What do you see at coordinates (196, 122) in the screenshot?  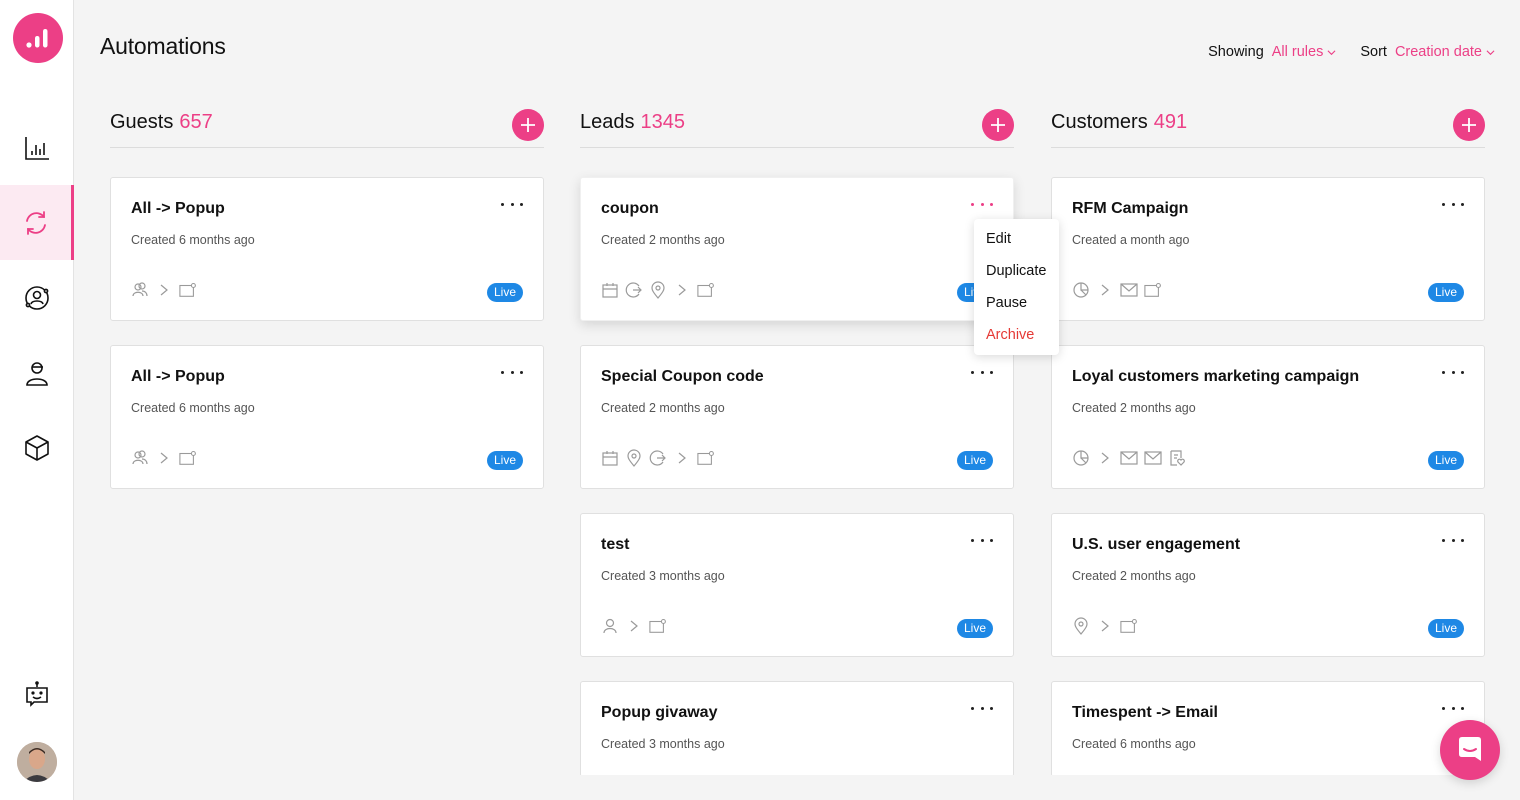 I see `column-count: 657` at bounding box center [196, 122].